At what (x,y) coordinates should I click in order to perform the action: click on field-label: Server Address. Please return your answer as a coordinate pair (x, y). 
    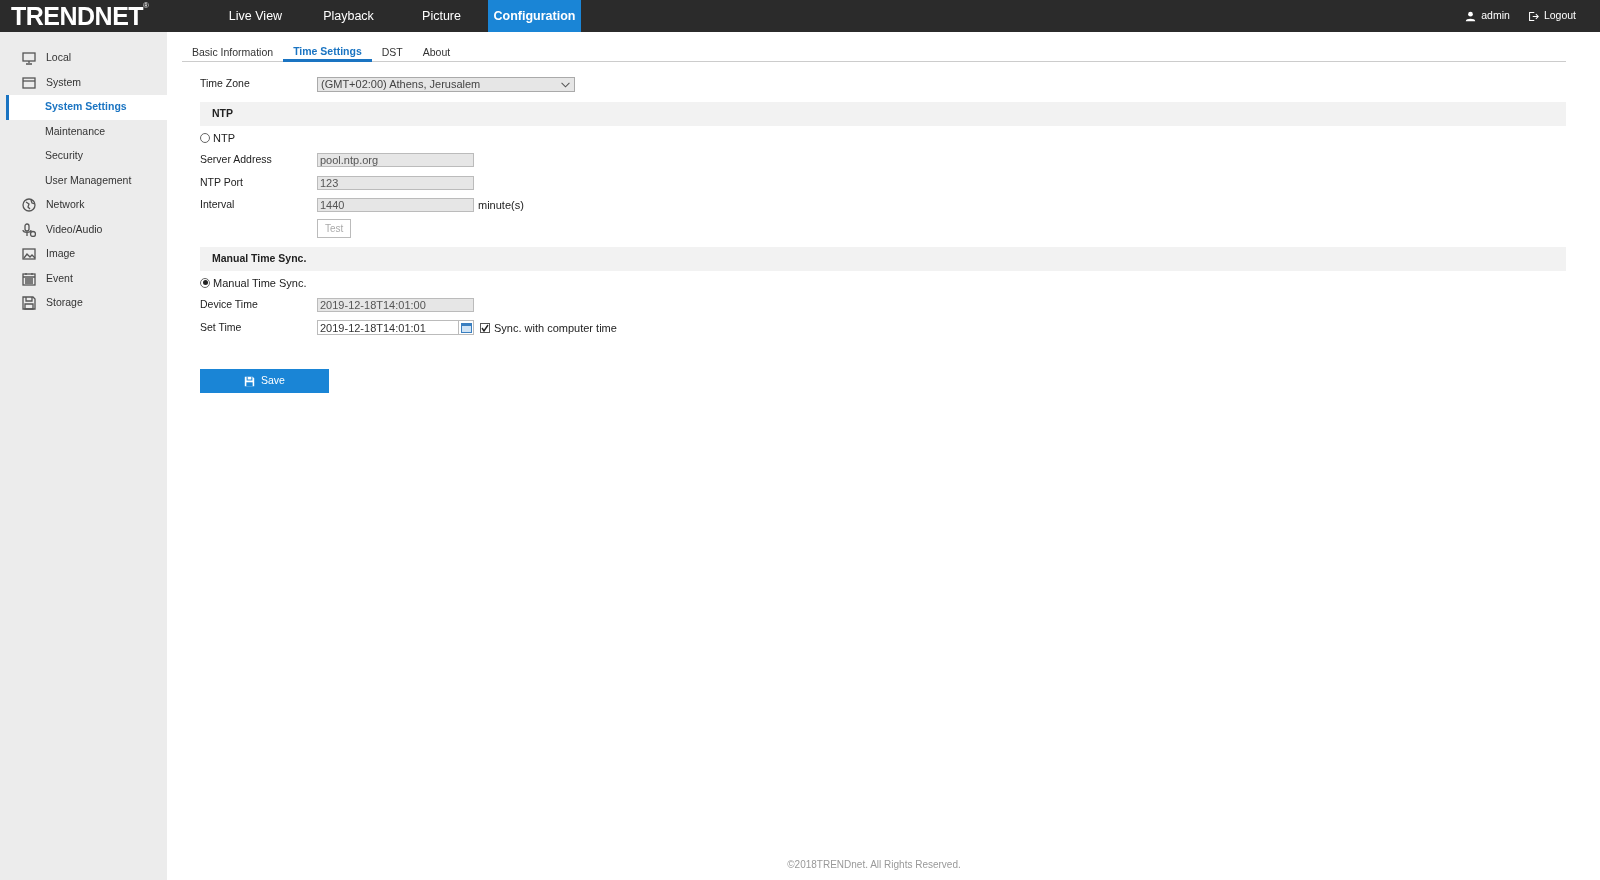
    Looking at the image, I should click on (236, 160).